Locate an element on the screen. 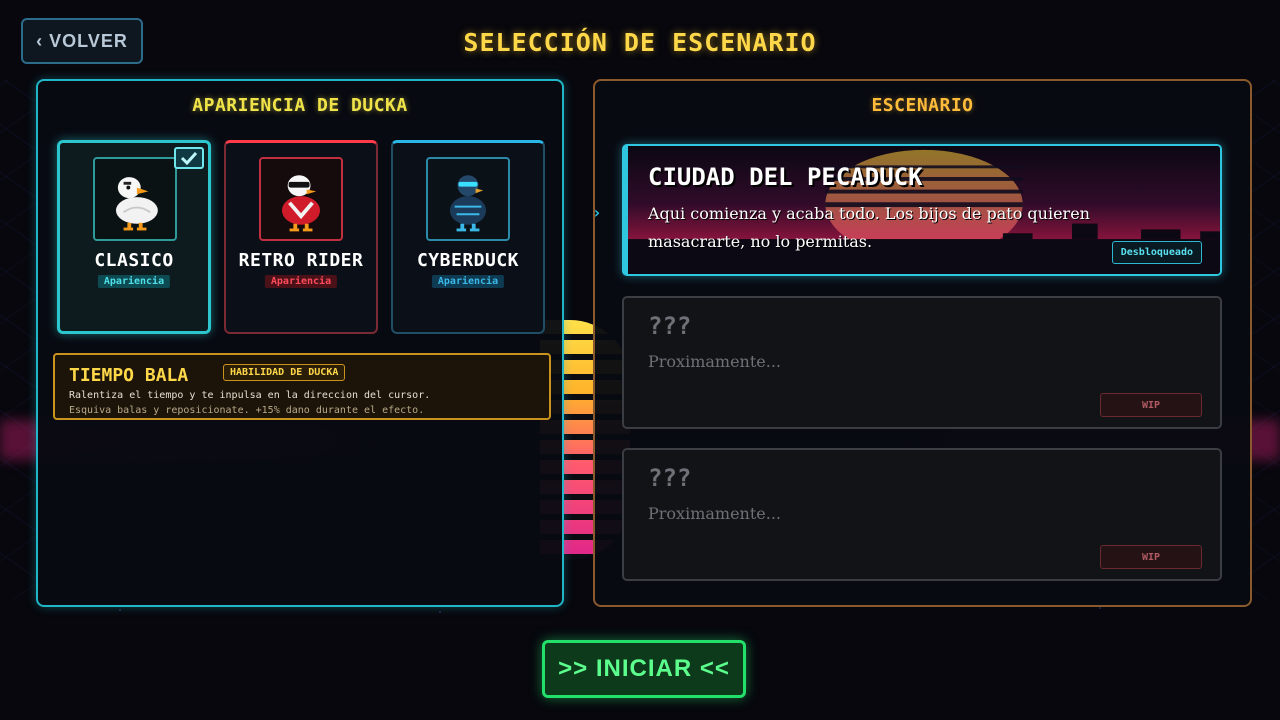  start-label: >> INICIAR << is located at coordinates (644, 668).